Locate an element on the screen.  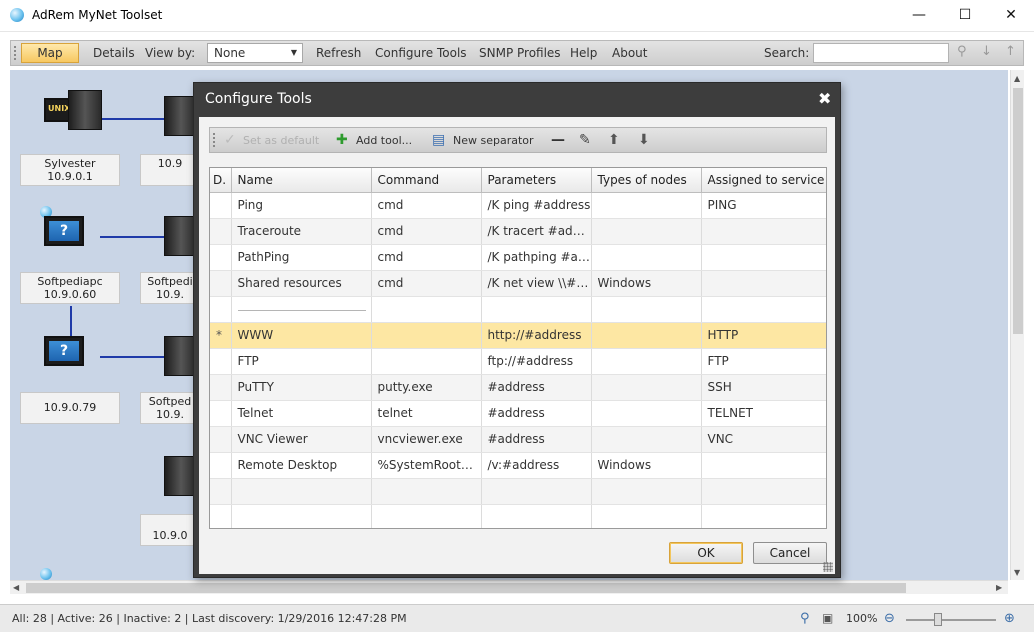
cell-command: cmd is located at coordinates (426, 257).